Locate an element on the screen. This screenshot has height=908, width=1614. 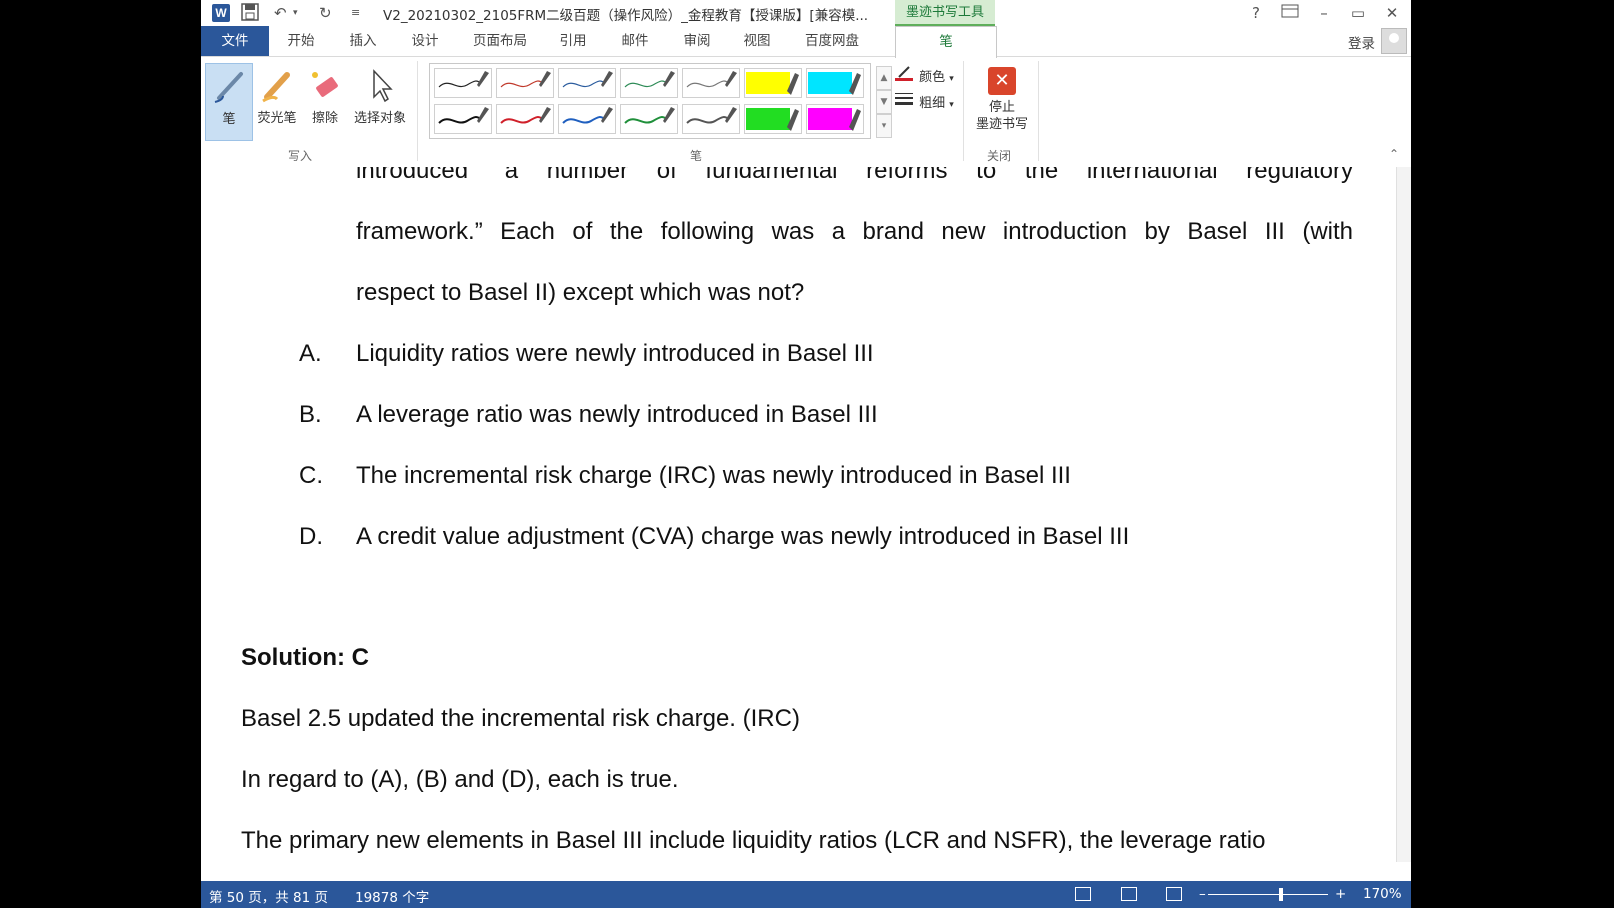
tab-pen: 笔 is located at coordinates (946, 42).